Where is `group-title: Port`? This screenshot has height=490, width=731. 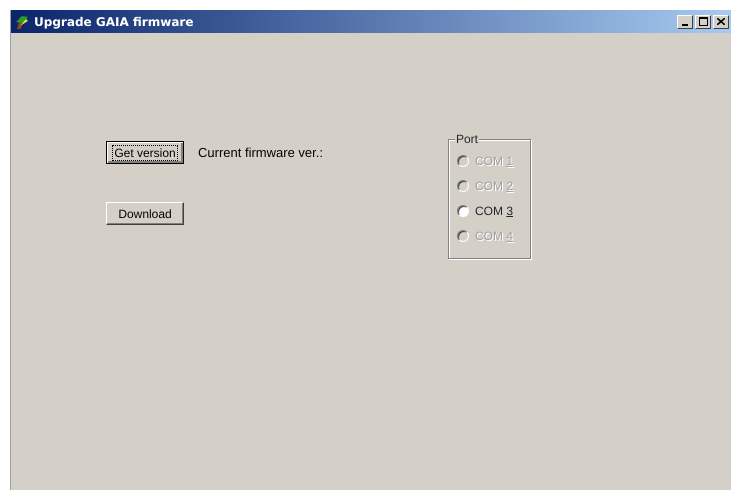
group-title: Port is located at coordinates (467, 139).